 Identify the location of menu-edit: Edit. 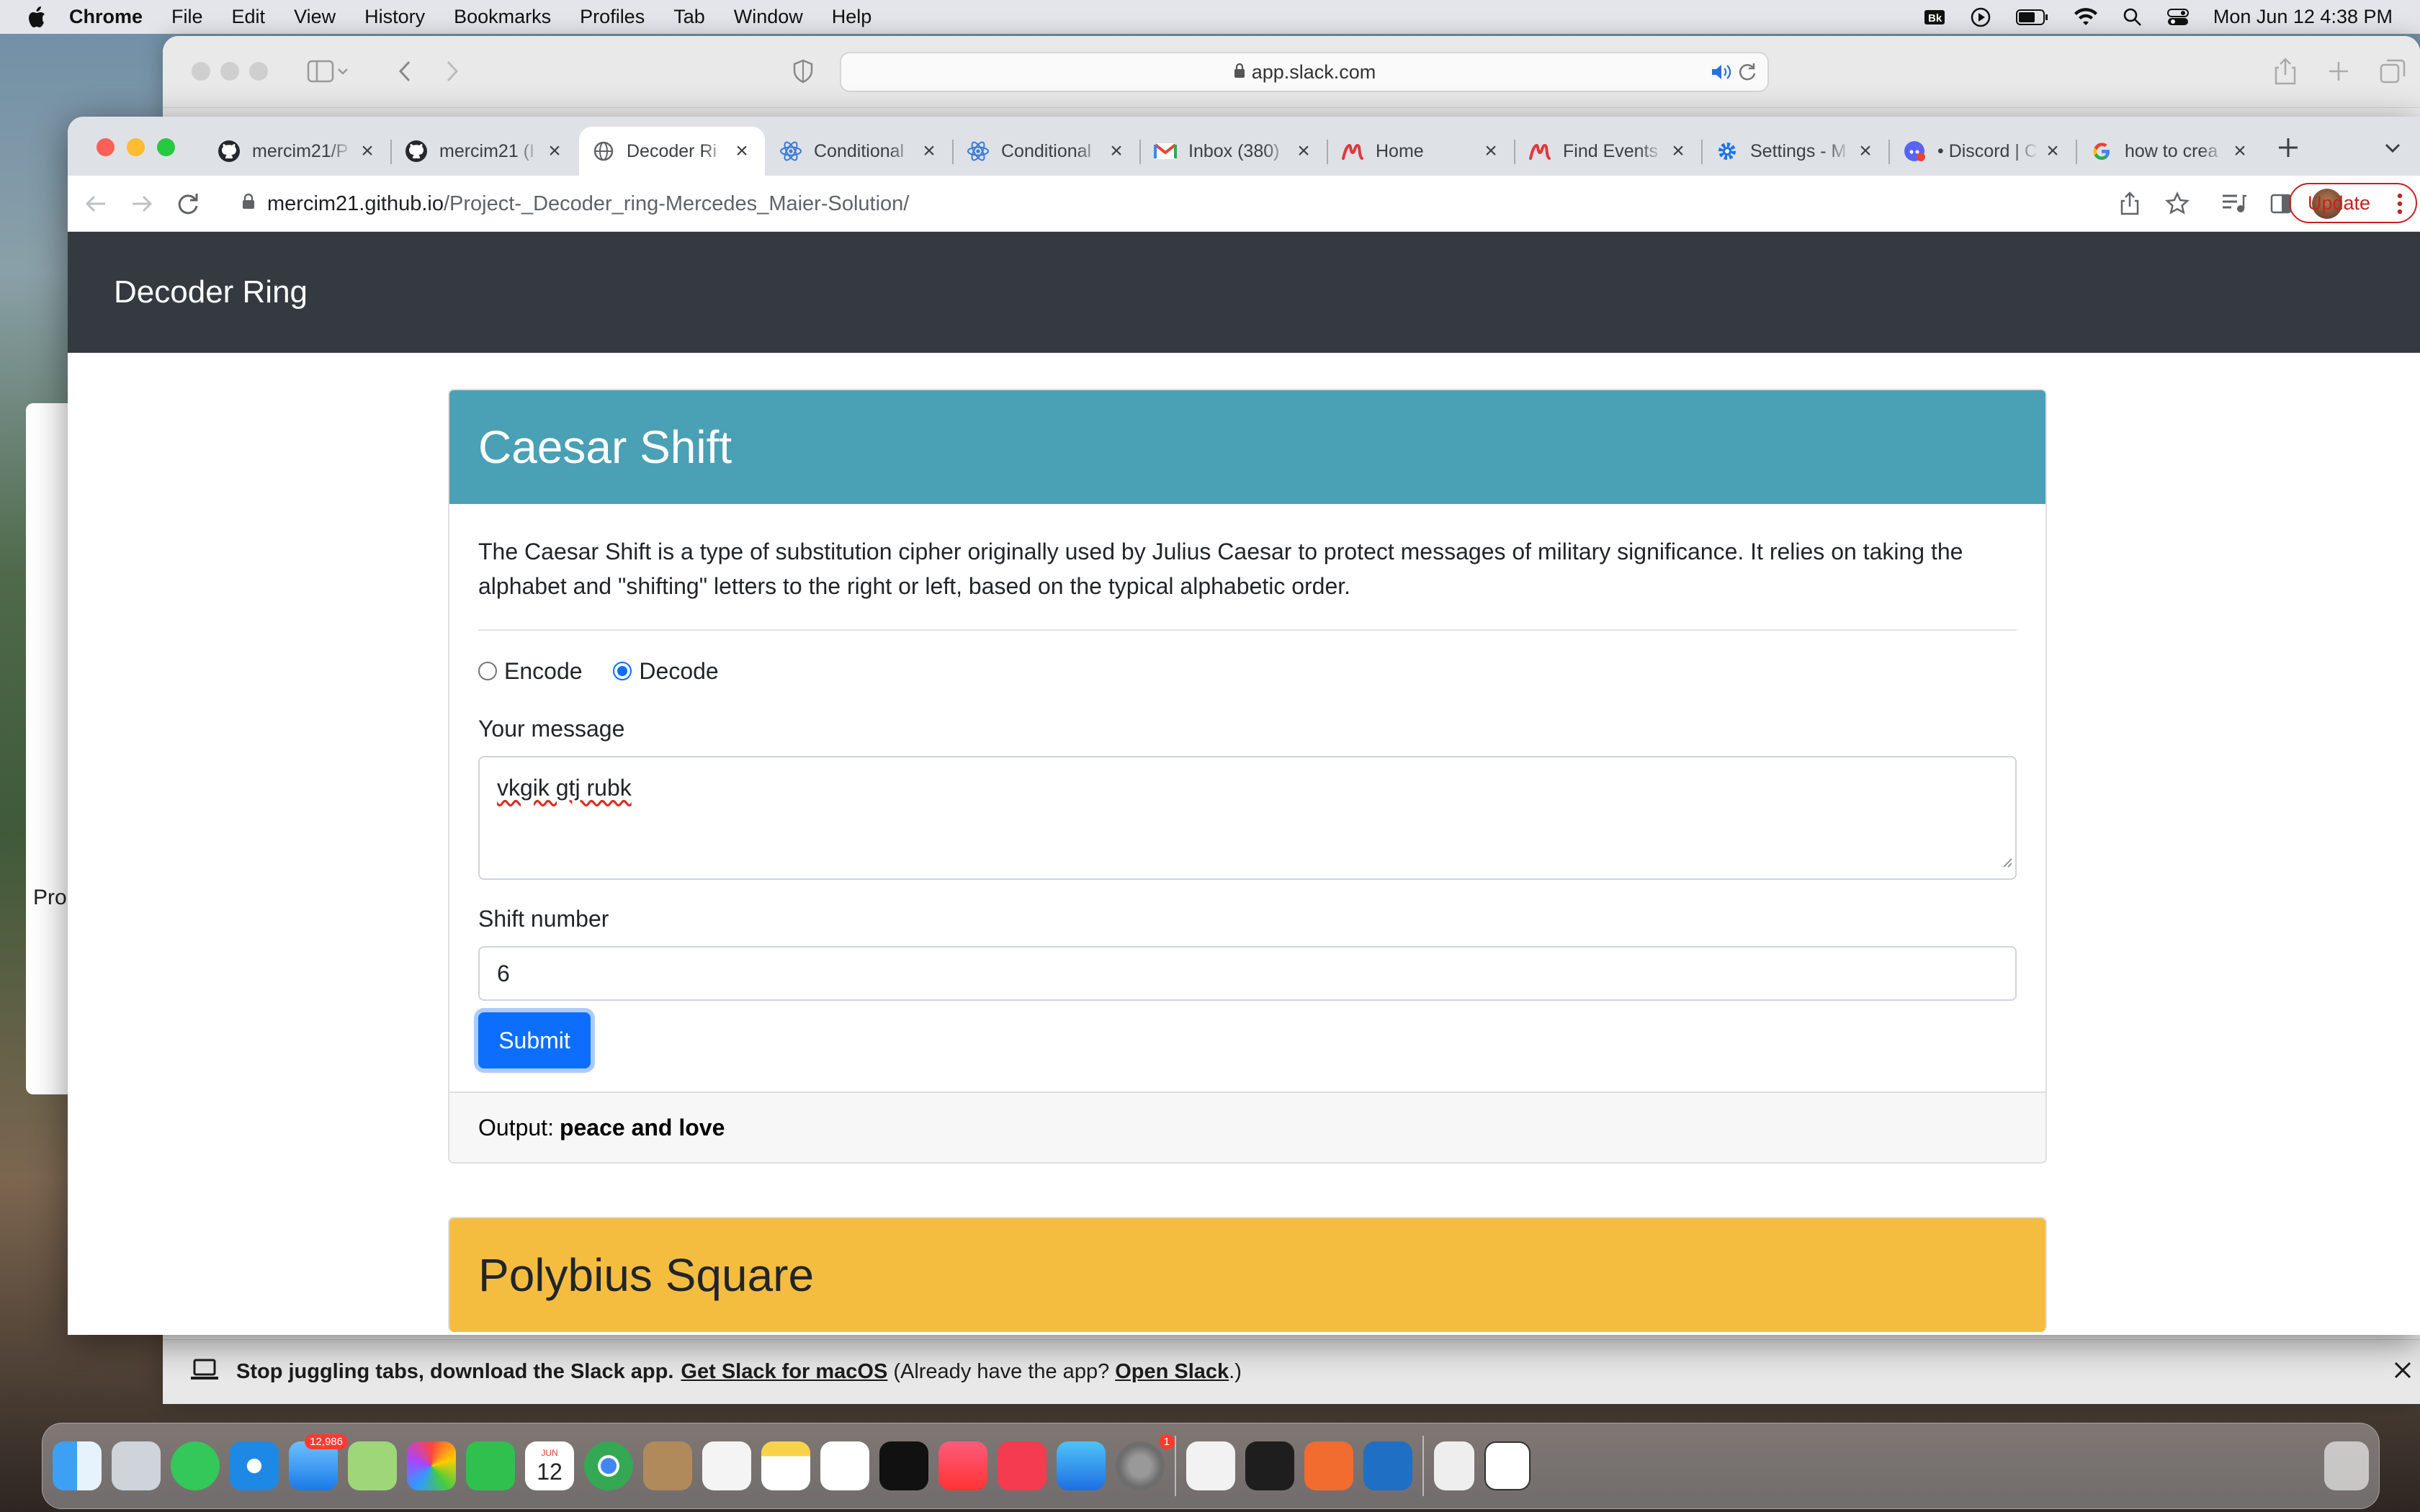
(249, 17).